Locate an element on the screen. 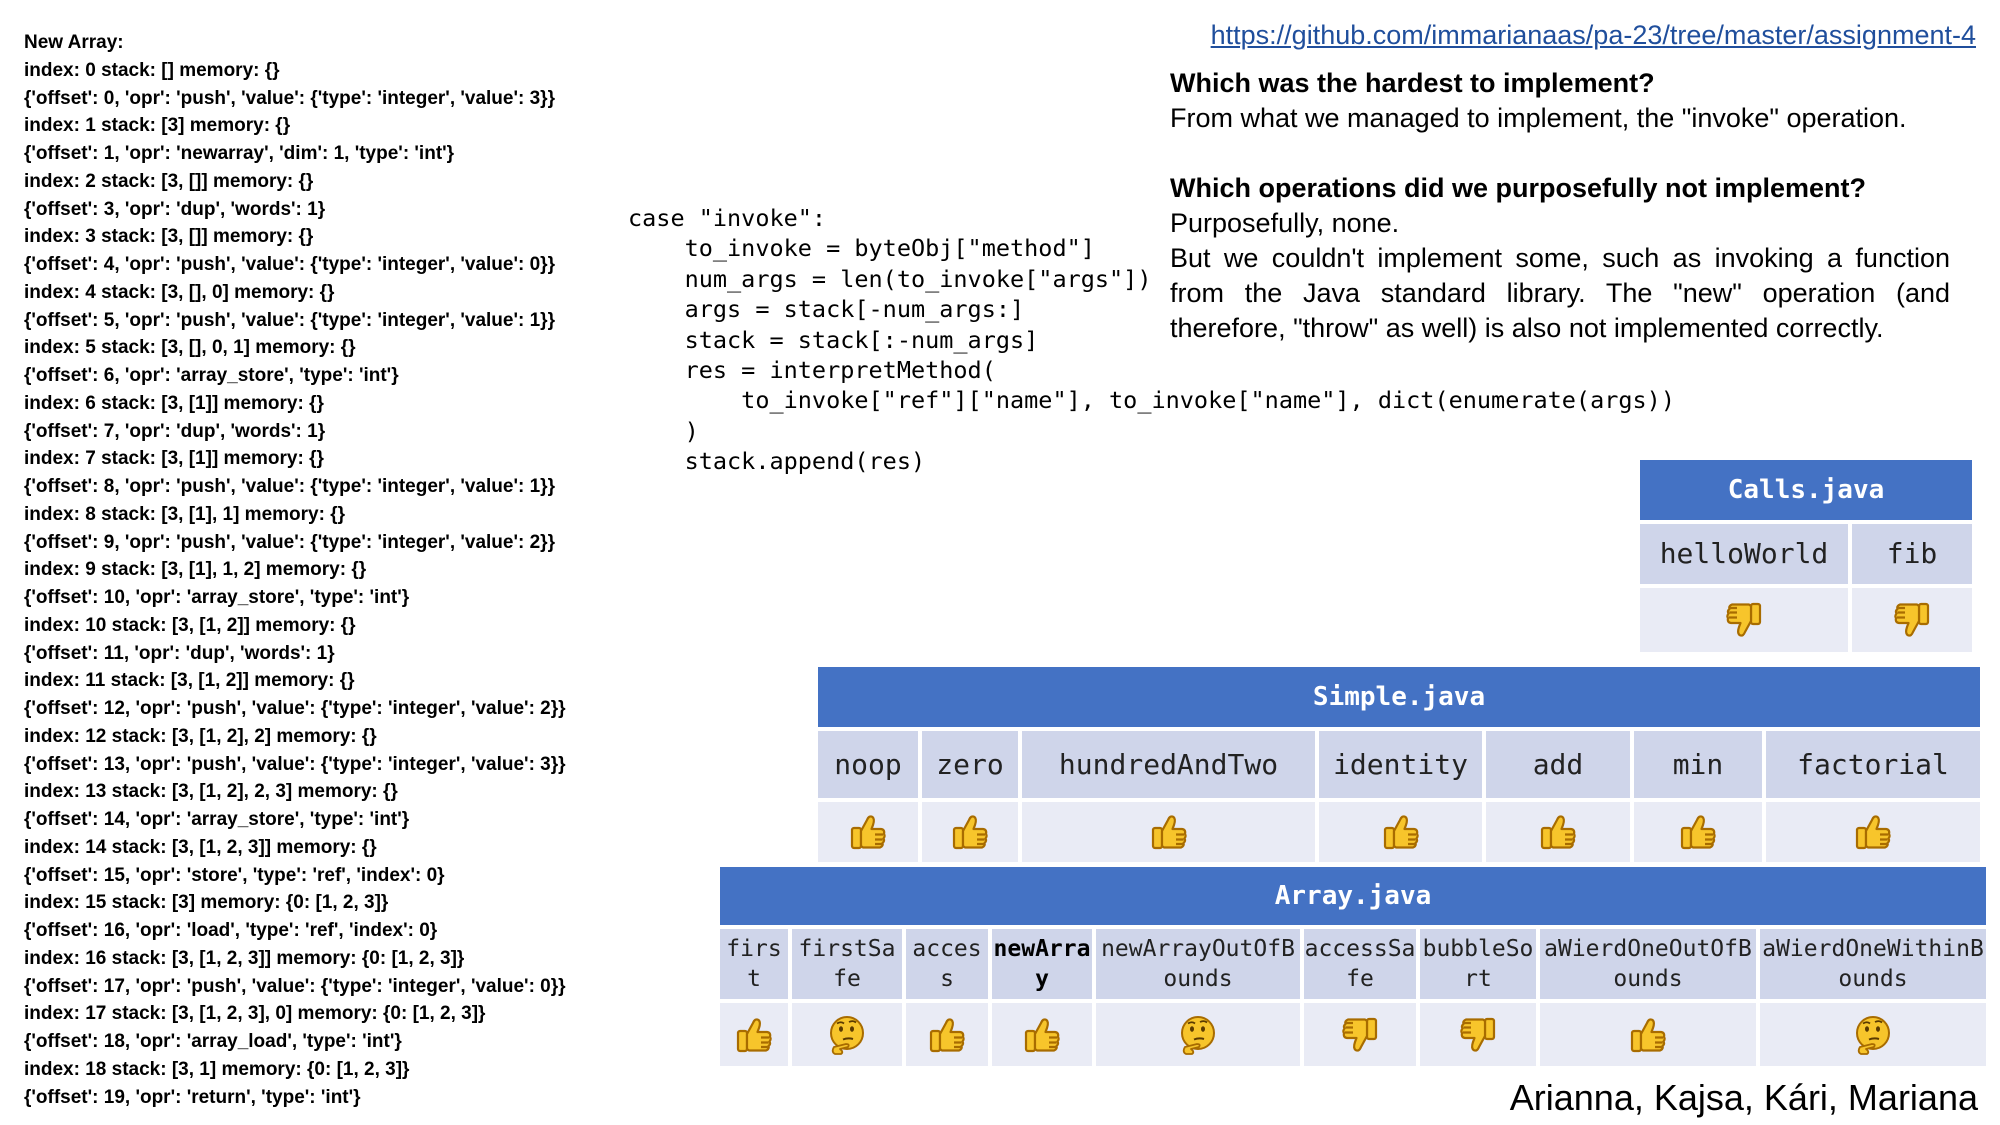  trace-opcode-line: {'offset': 0, 'opr': 'push', 'value' is located at coordinates (289, 98).